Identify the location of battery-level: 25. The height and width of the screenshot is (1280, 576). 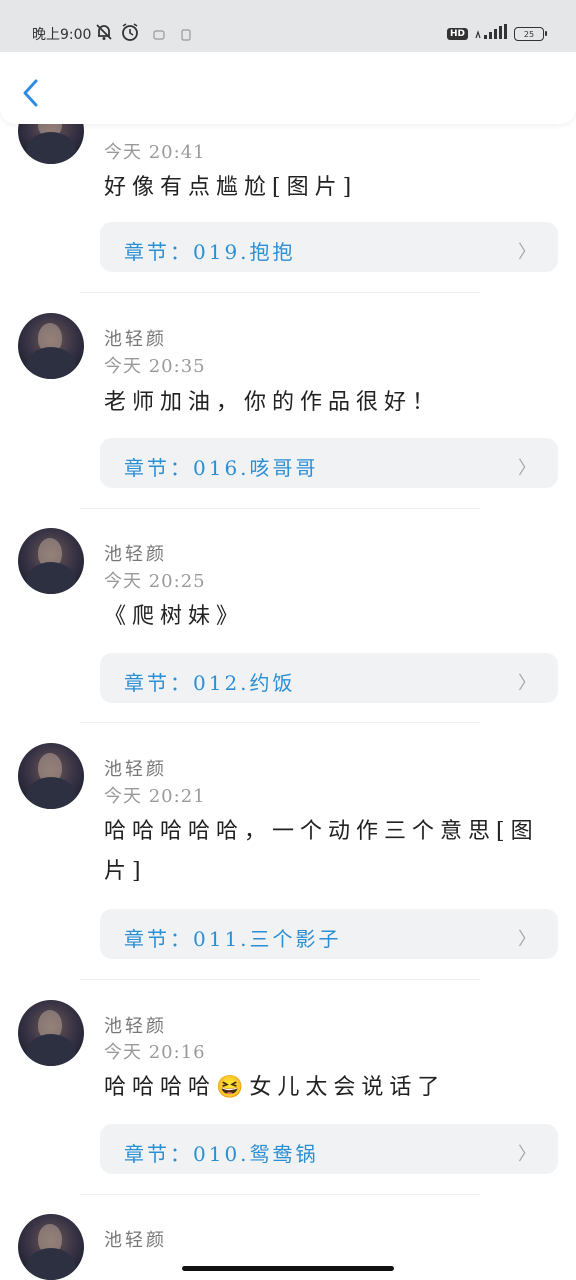
(529, 34).